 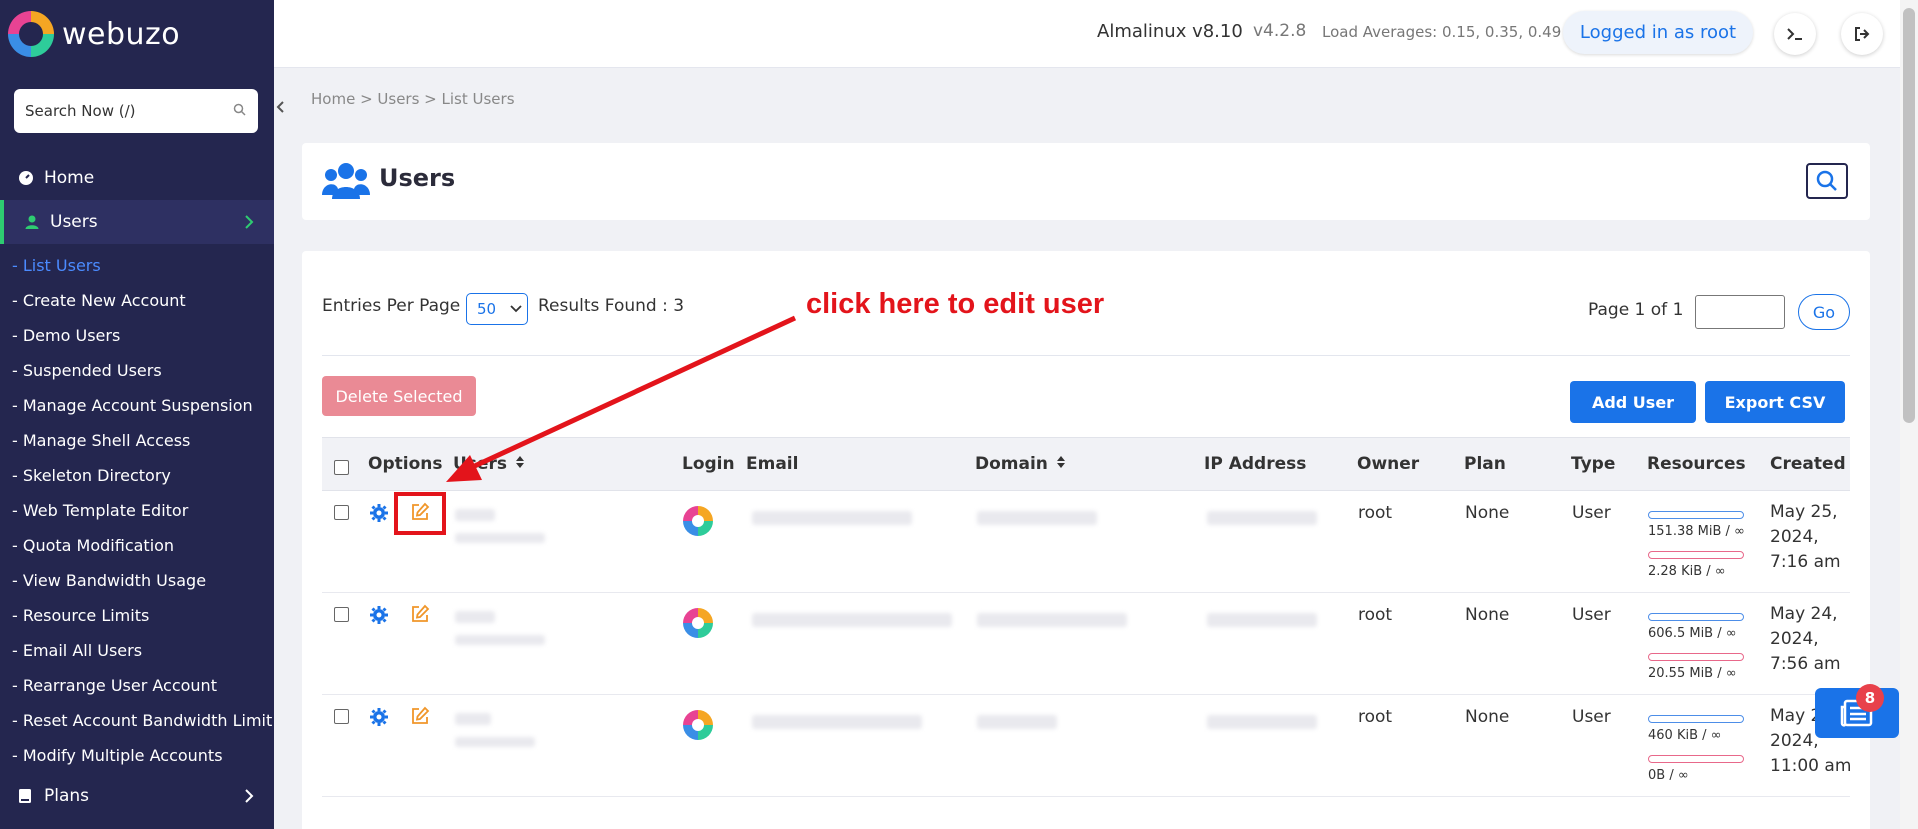 I want to click on select-all-checkbox, so click(x=341, y=467).